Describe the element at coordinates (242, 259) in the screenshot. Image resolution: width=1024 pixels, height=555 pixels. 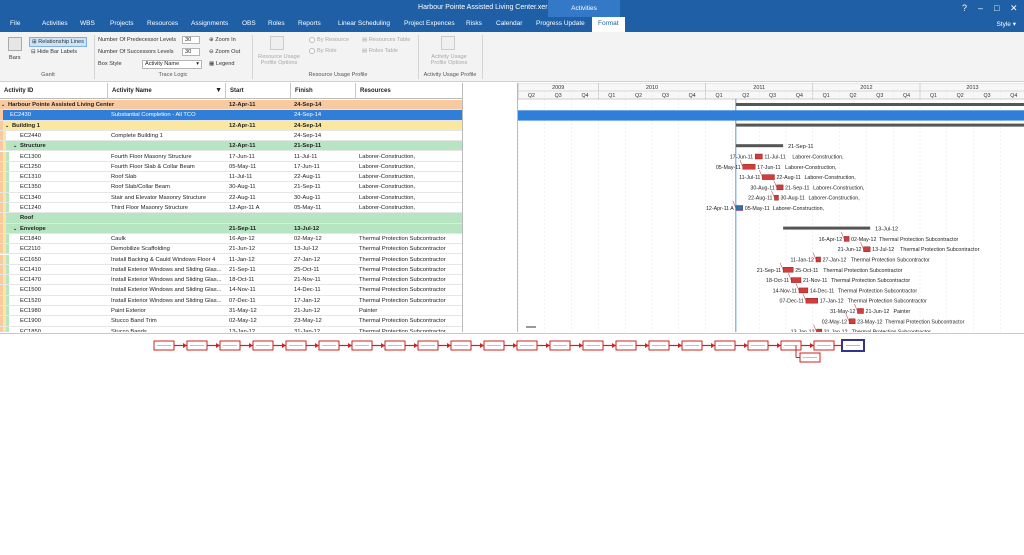
I see `start-cell: 11-Jan-12` at that location.